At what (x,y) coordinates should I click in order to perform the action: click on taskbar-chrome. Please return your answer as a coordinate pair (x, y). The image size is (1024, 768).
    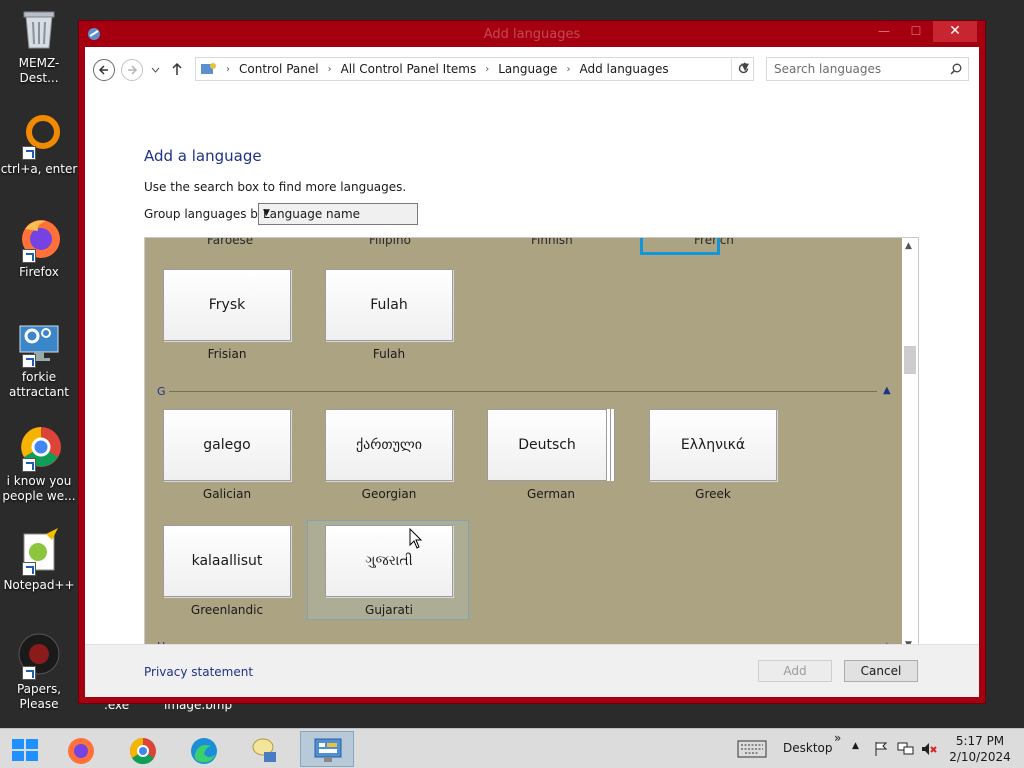
    Looking at the image, I should click on (143, 749).